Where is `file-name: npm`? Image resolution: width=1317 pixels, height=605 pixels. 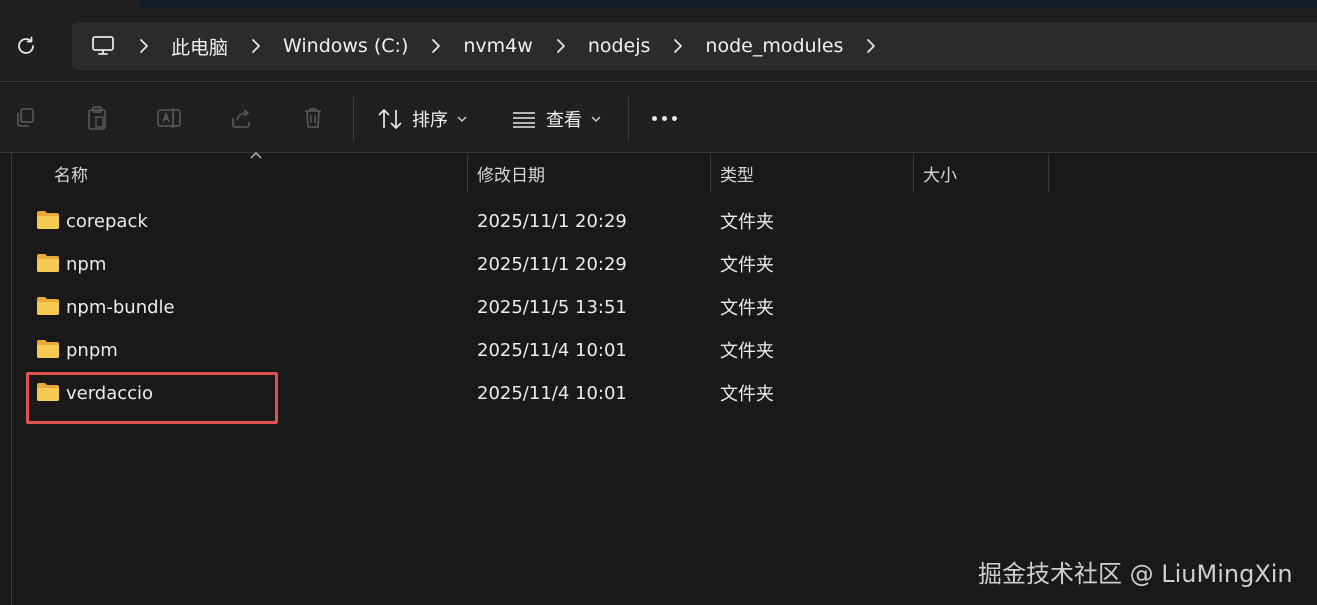 file-name: npm is located at coordinates (86, 264).